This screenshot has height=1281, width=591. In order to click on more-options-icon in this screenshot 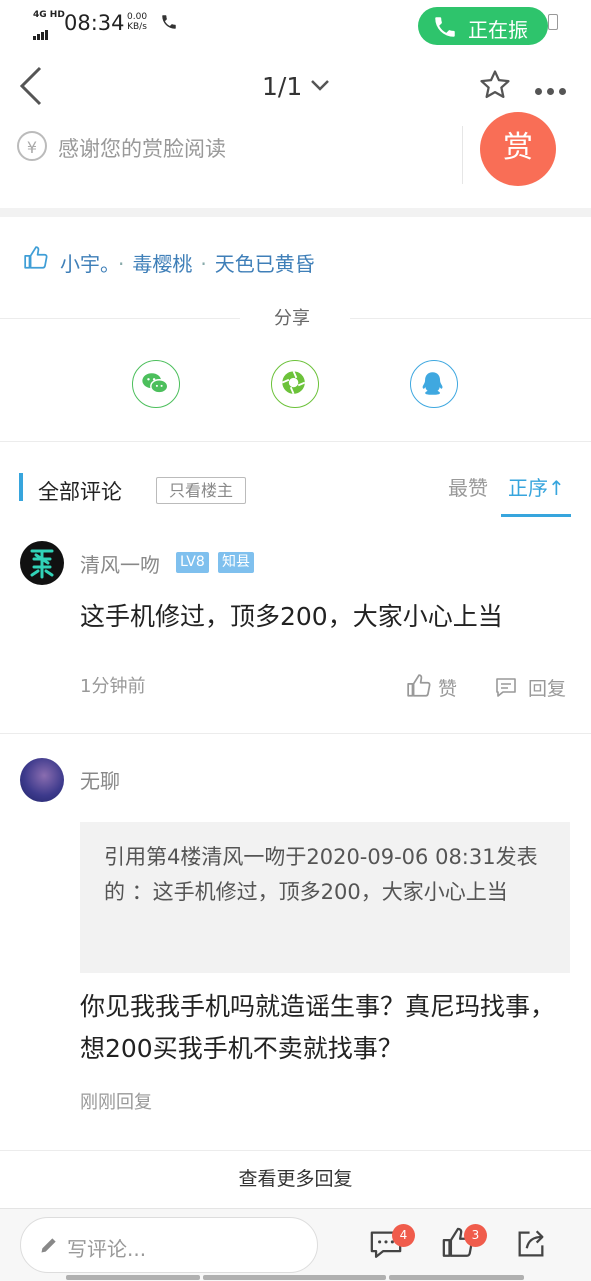, I will do `click(553, 89)`.